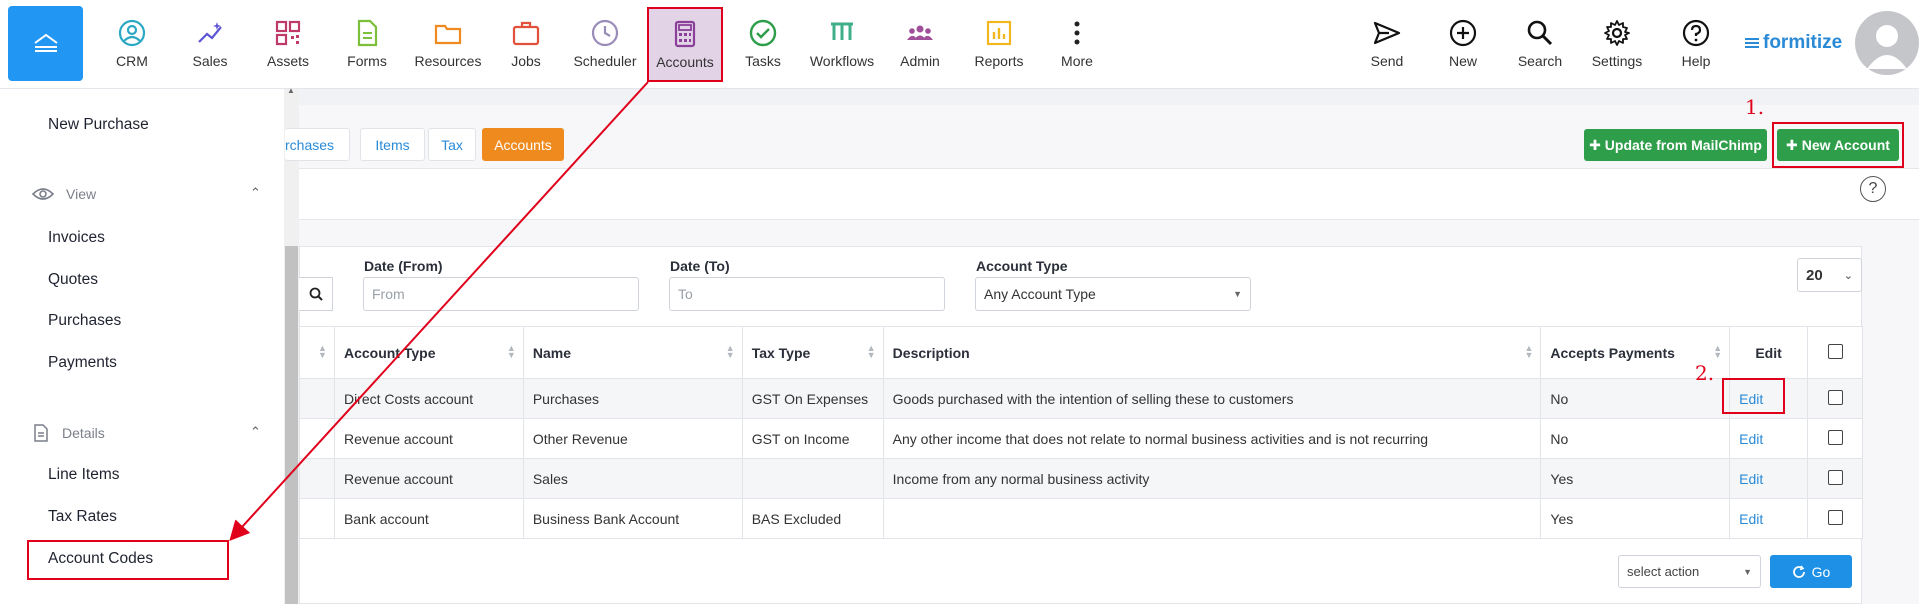 This screenshot has width=1919, height=604. What do you see at coordinates (1696, 61) in the screenshot?
I see `nav-label: Help` at bounding box center [1696, 61].